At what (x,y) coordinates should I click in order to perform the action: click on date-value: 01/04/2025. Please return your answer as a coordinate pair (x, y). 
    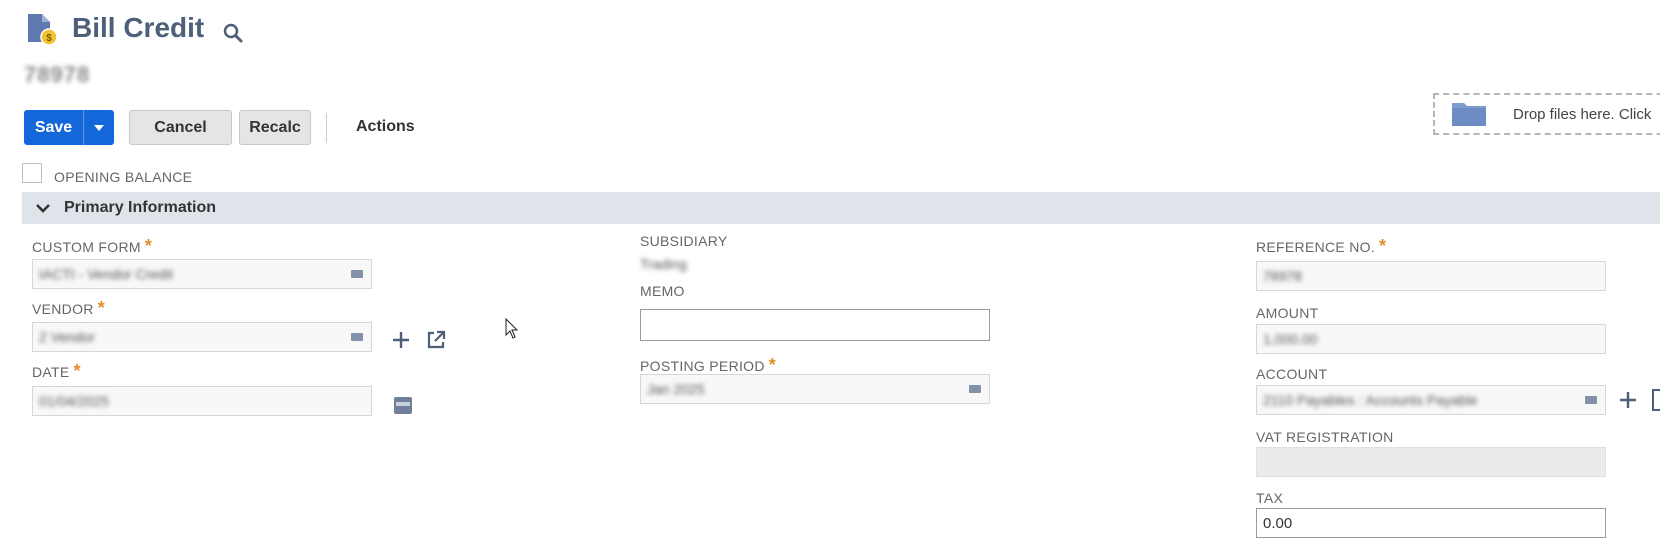
    Looking at the image, I should click on (74, 401).